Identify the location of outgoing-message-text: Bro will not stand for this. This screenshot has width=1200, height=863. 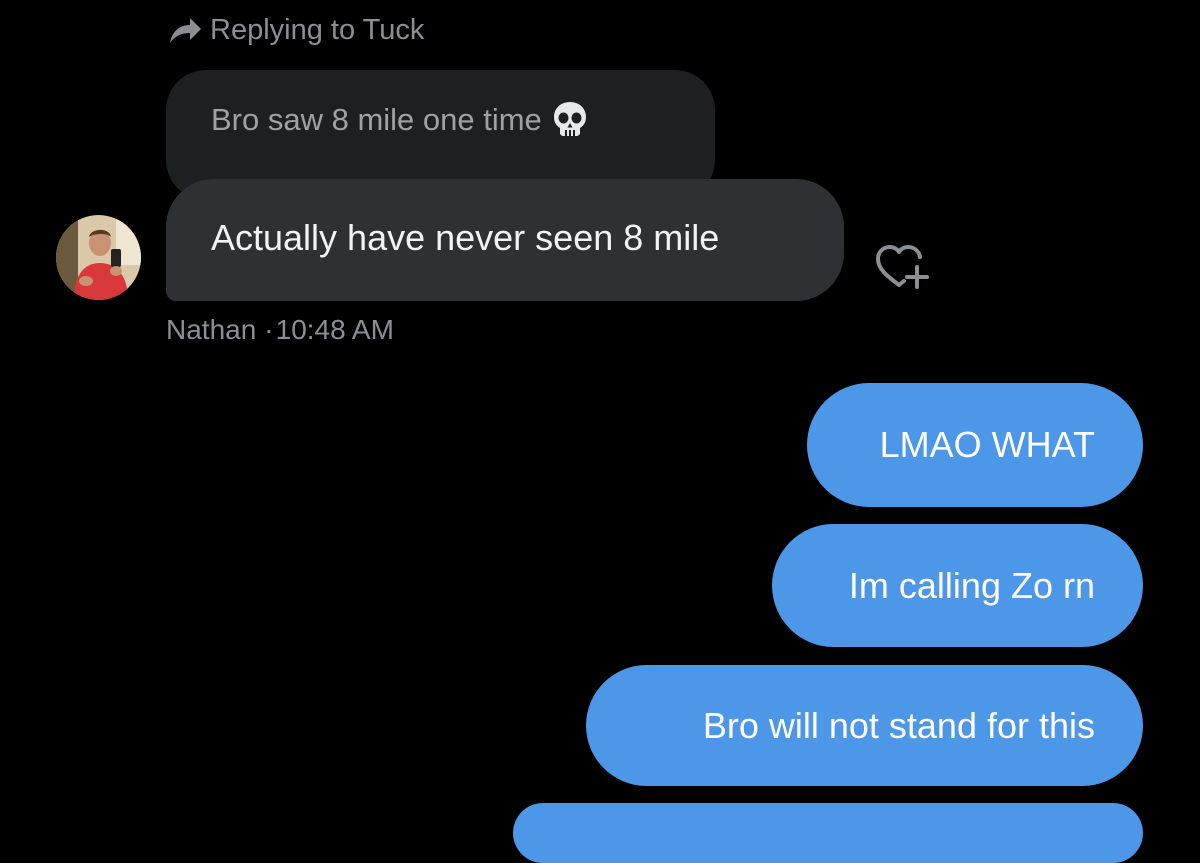
(898, 725).